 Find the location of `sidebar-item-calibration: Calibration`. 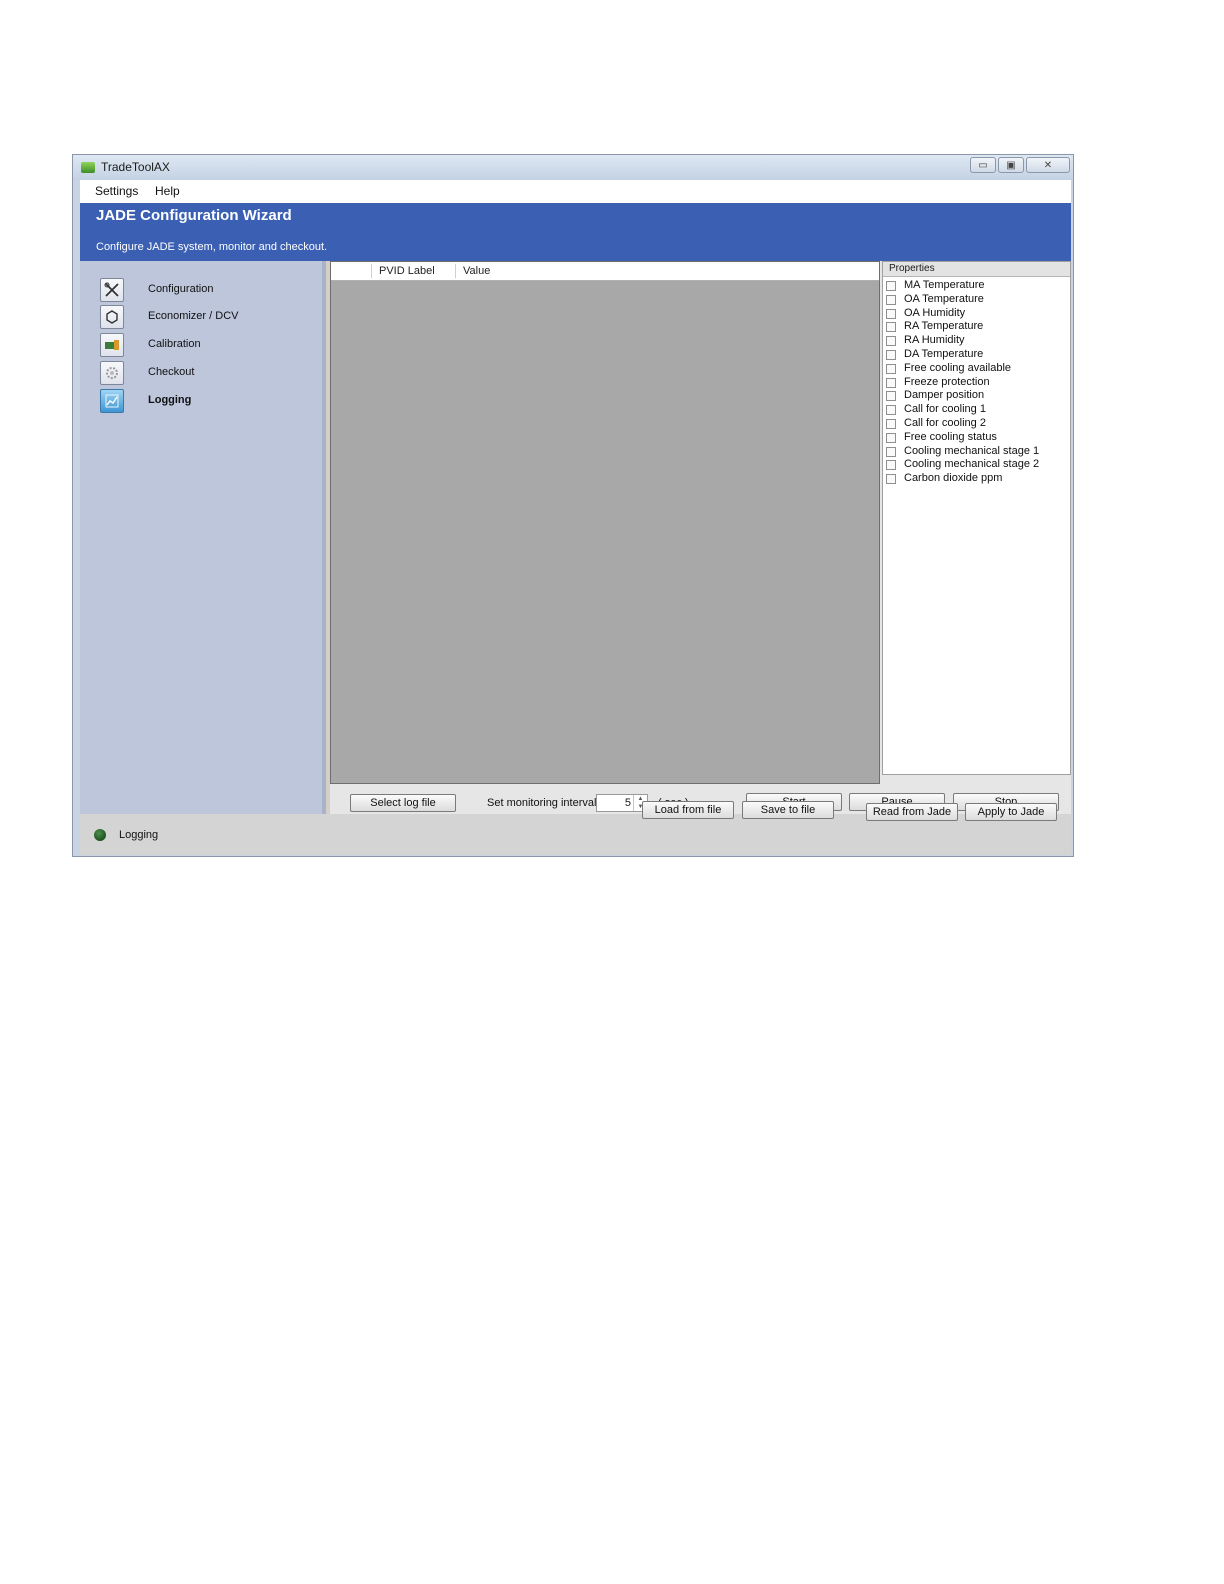

sidebar-item-calibration: Calibration is located at coordinates (205, 345).